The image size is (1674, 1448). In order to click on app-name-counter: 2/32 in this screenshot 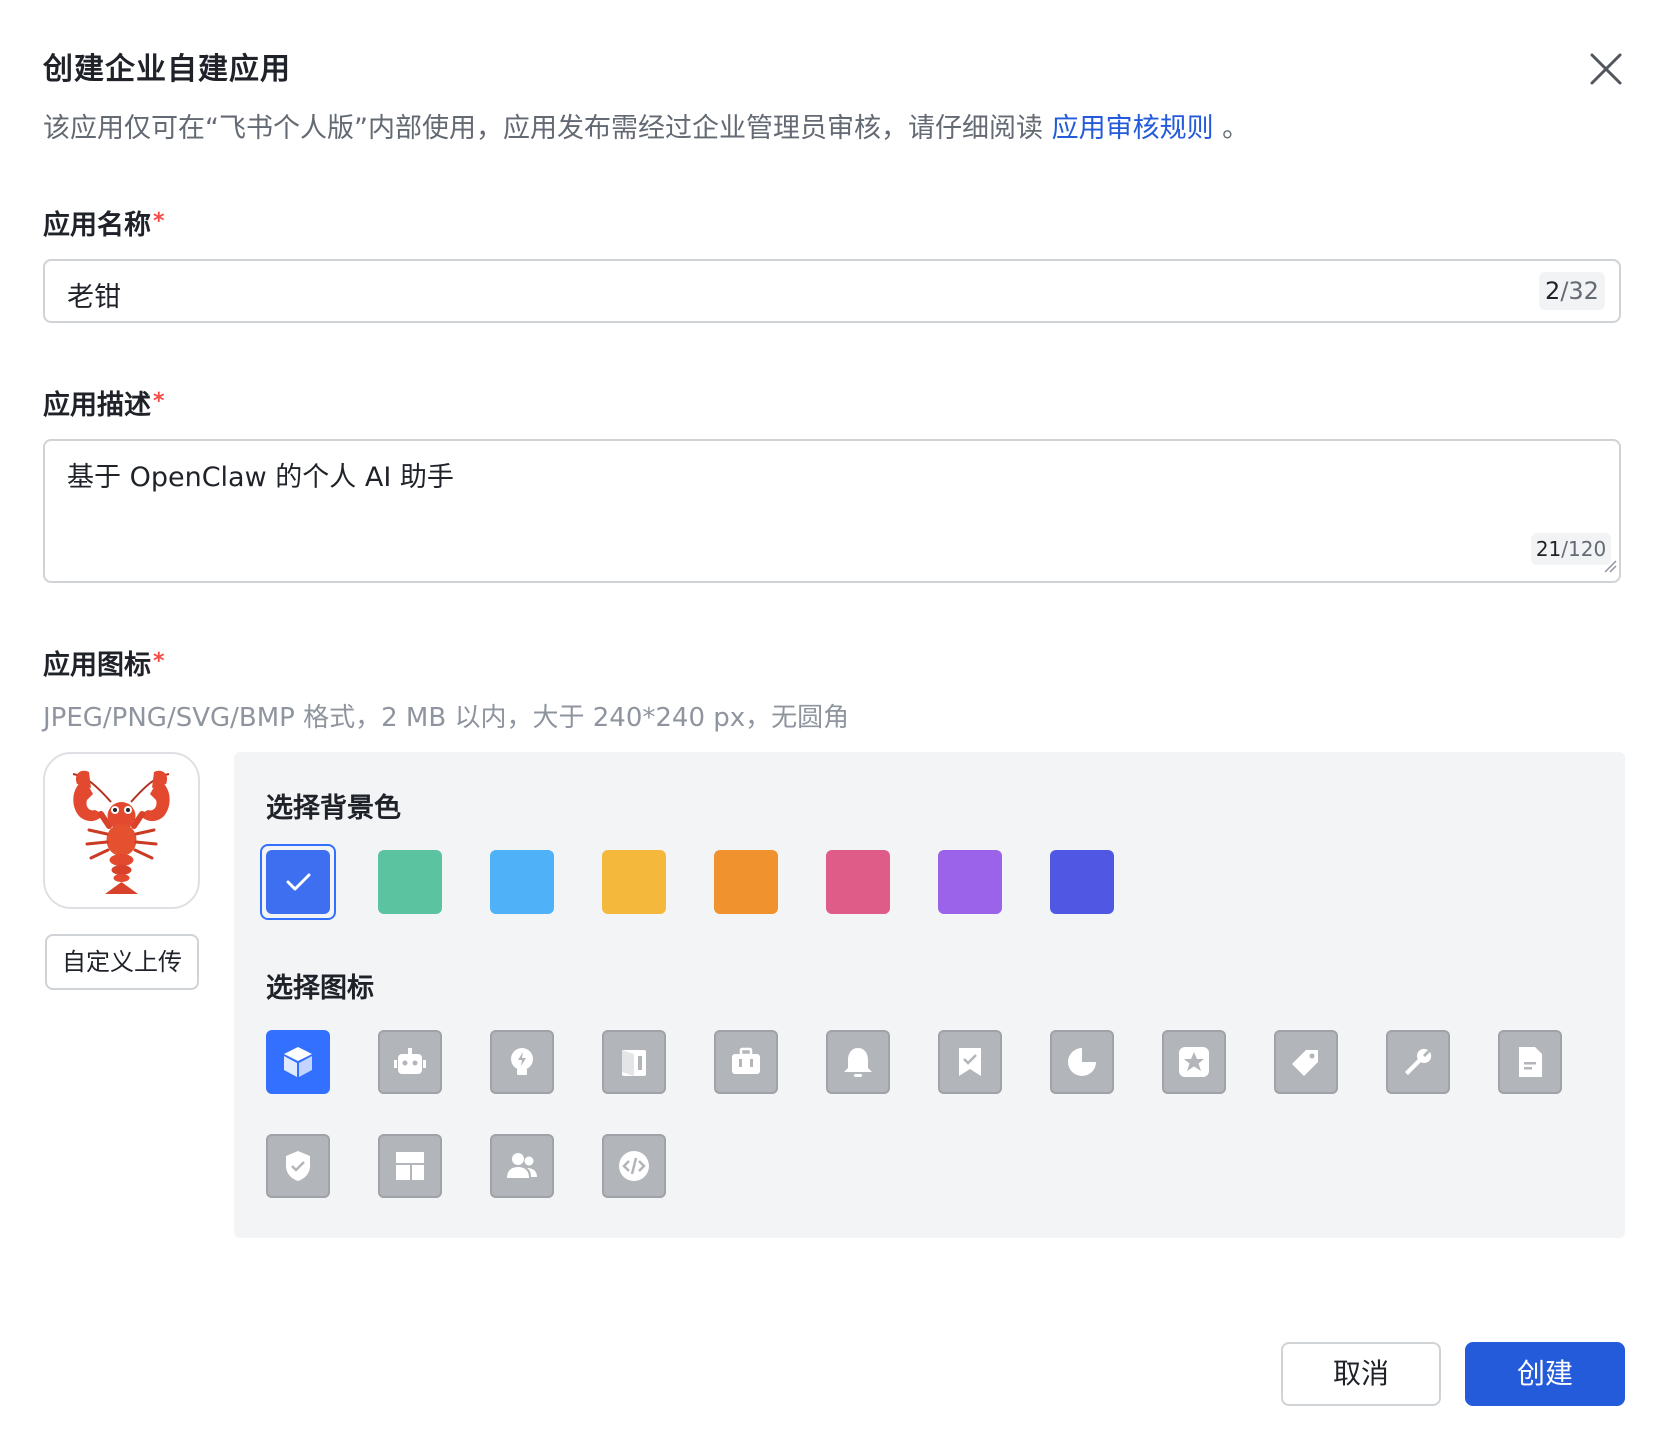, I will do `click(1572, 291)`.